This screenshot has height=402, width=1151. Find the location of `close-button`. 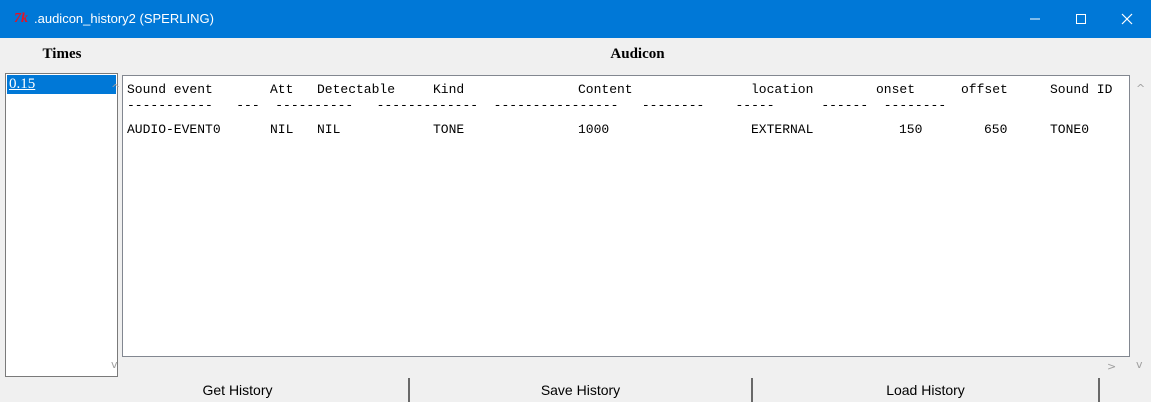

close-button is located at coordinates (1127, 19).